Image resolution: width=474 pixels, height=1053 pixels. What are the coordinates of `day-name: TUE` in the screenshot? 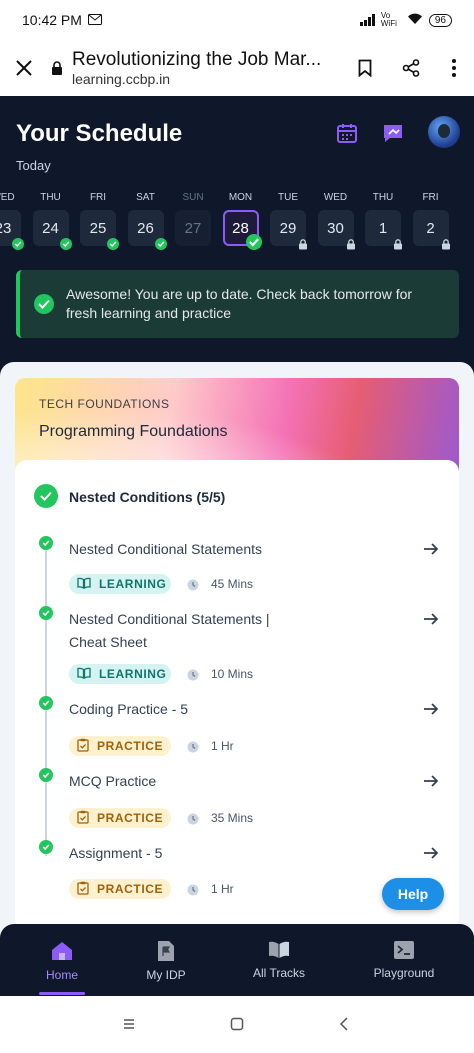 It's located at (288, 197).